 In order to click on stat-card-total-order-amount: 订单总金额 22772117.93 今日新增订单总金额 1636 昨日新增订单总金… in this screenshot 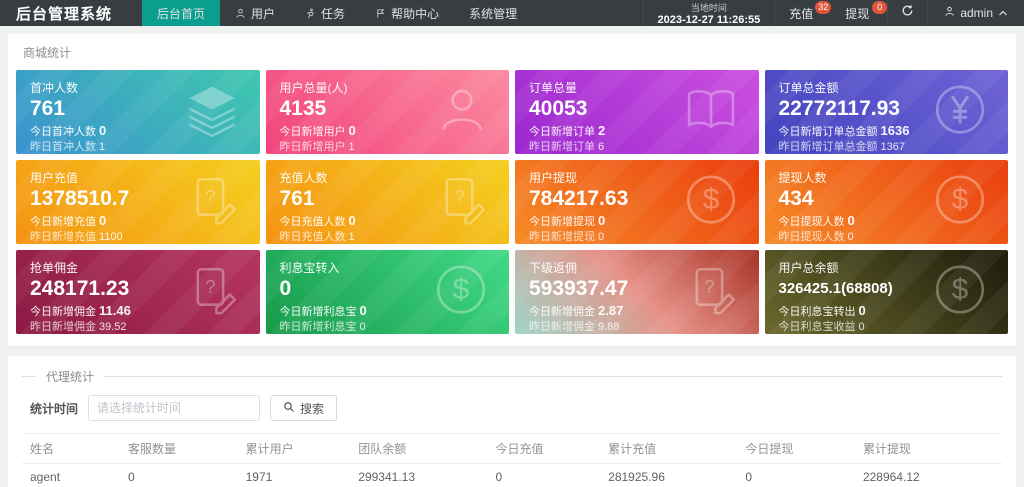, I will do `click(886, 112)`.